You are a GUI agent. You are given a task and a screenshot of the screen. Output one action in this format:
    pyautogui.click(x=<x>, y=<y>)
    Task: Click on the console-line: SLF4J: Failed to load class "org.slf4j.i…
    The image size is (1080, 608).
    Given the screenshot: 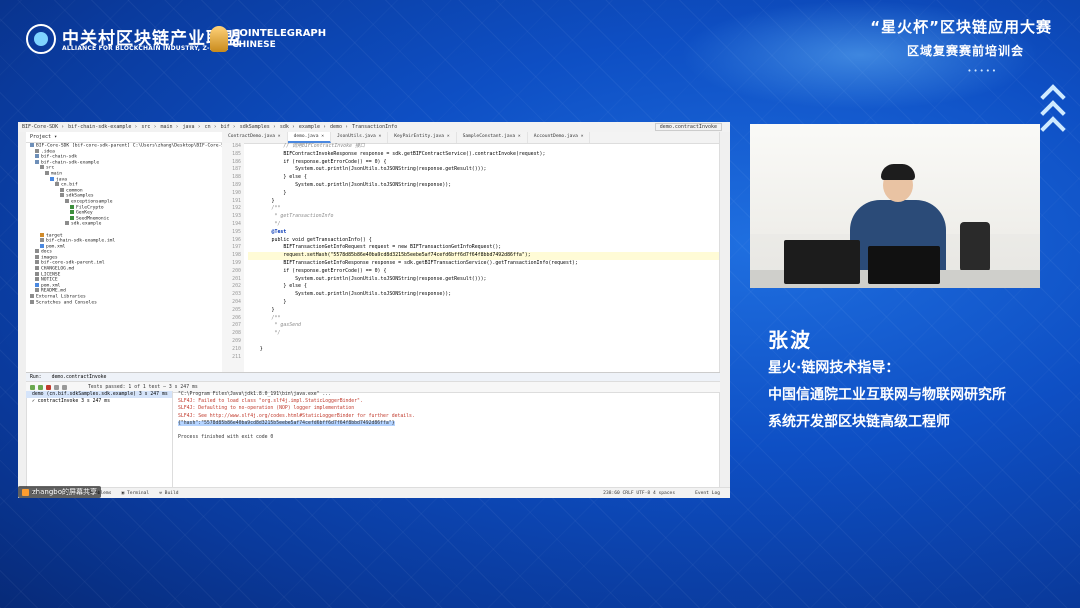 What is the action you would take?
    pyautogui.click(x=439, y=401)
    